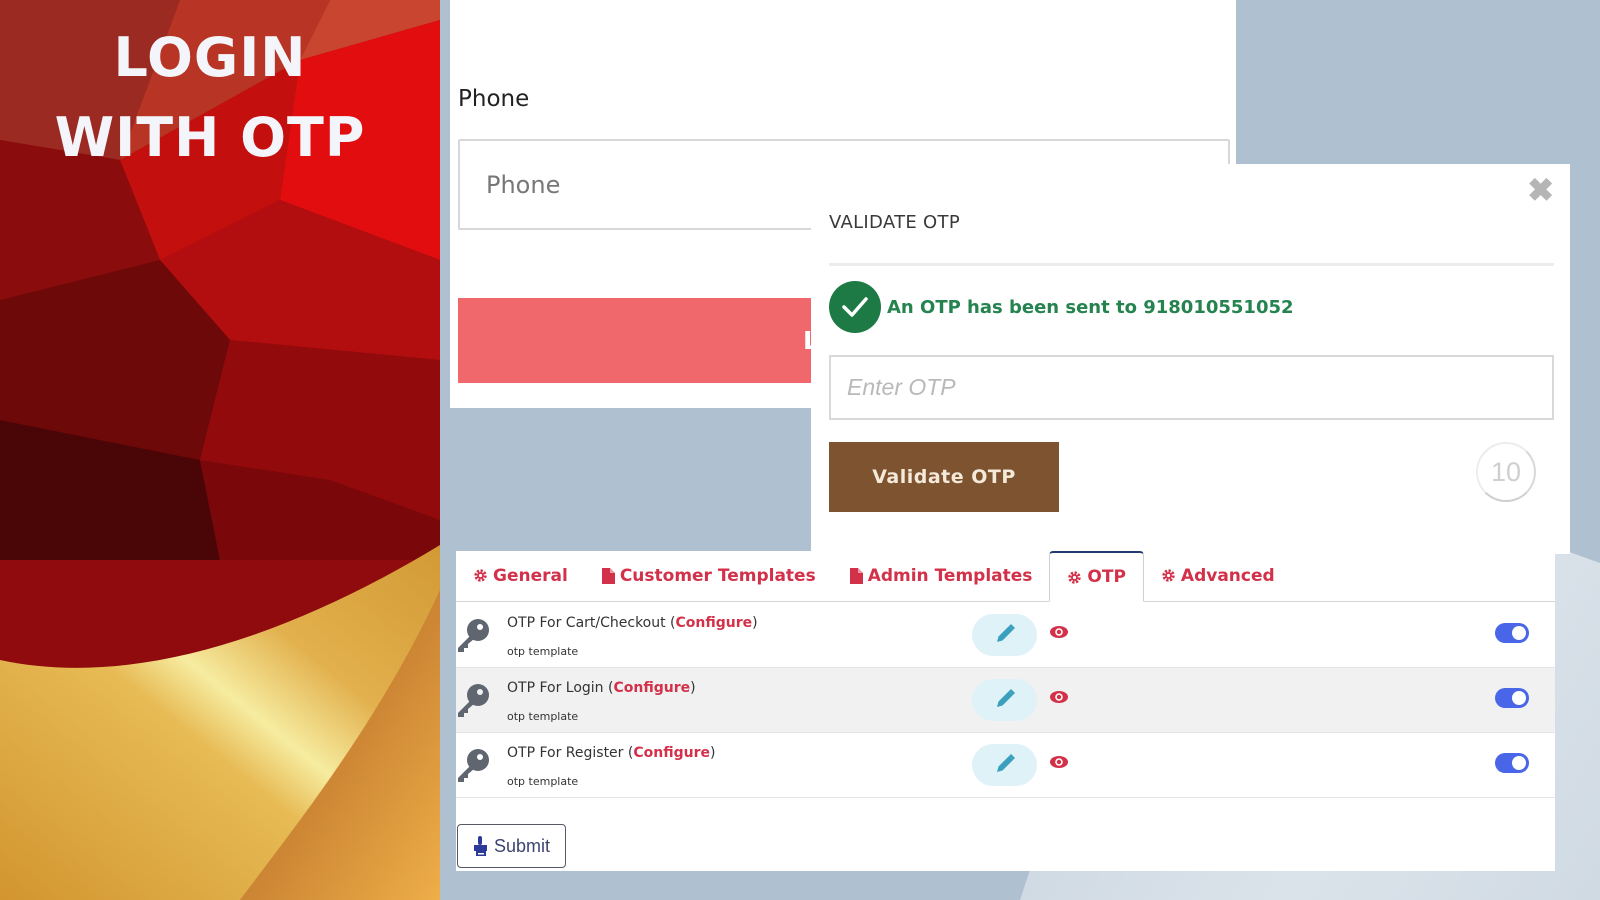  I want to click on tab-label: Admin Templates, so click(950, 575).